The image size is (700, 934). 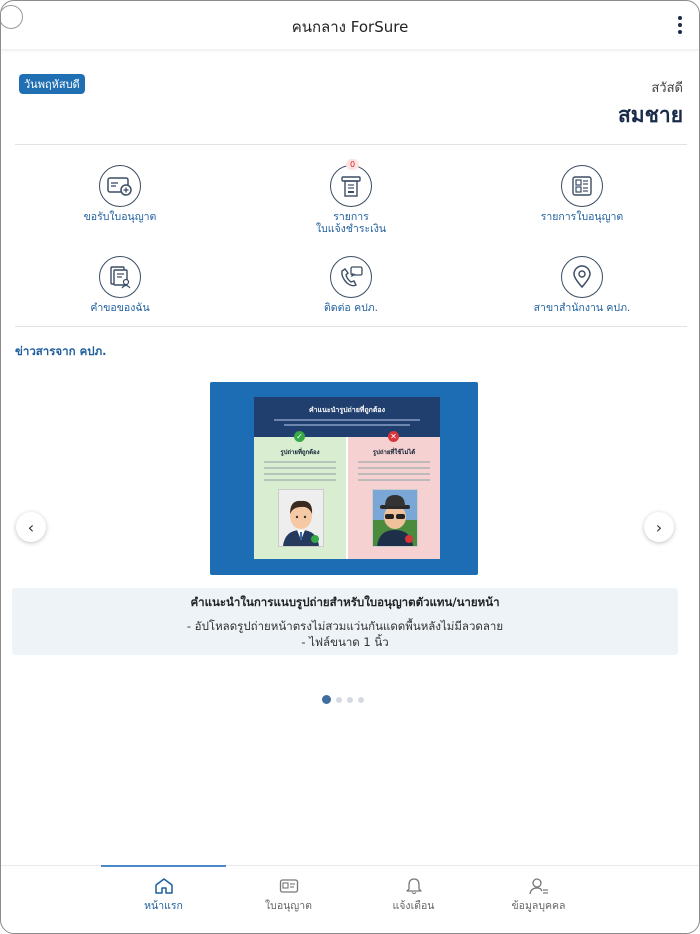 I want to click on menu-request-license: ขอรับใบอนุญาต, so click(x=120, y=194).